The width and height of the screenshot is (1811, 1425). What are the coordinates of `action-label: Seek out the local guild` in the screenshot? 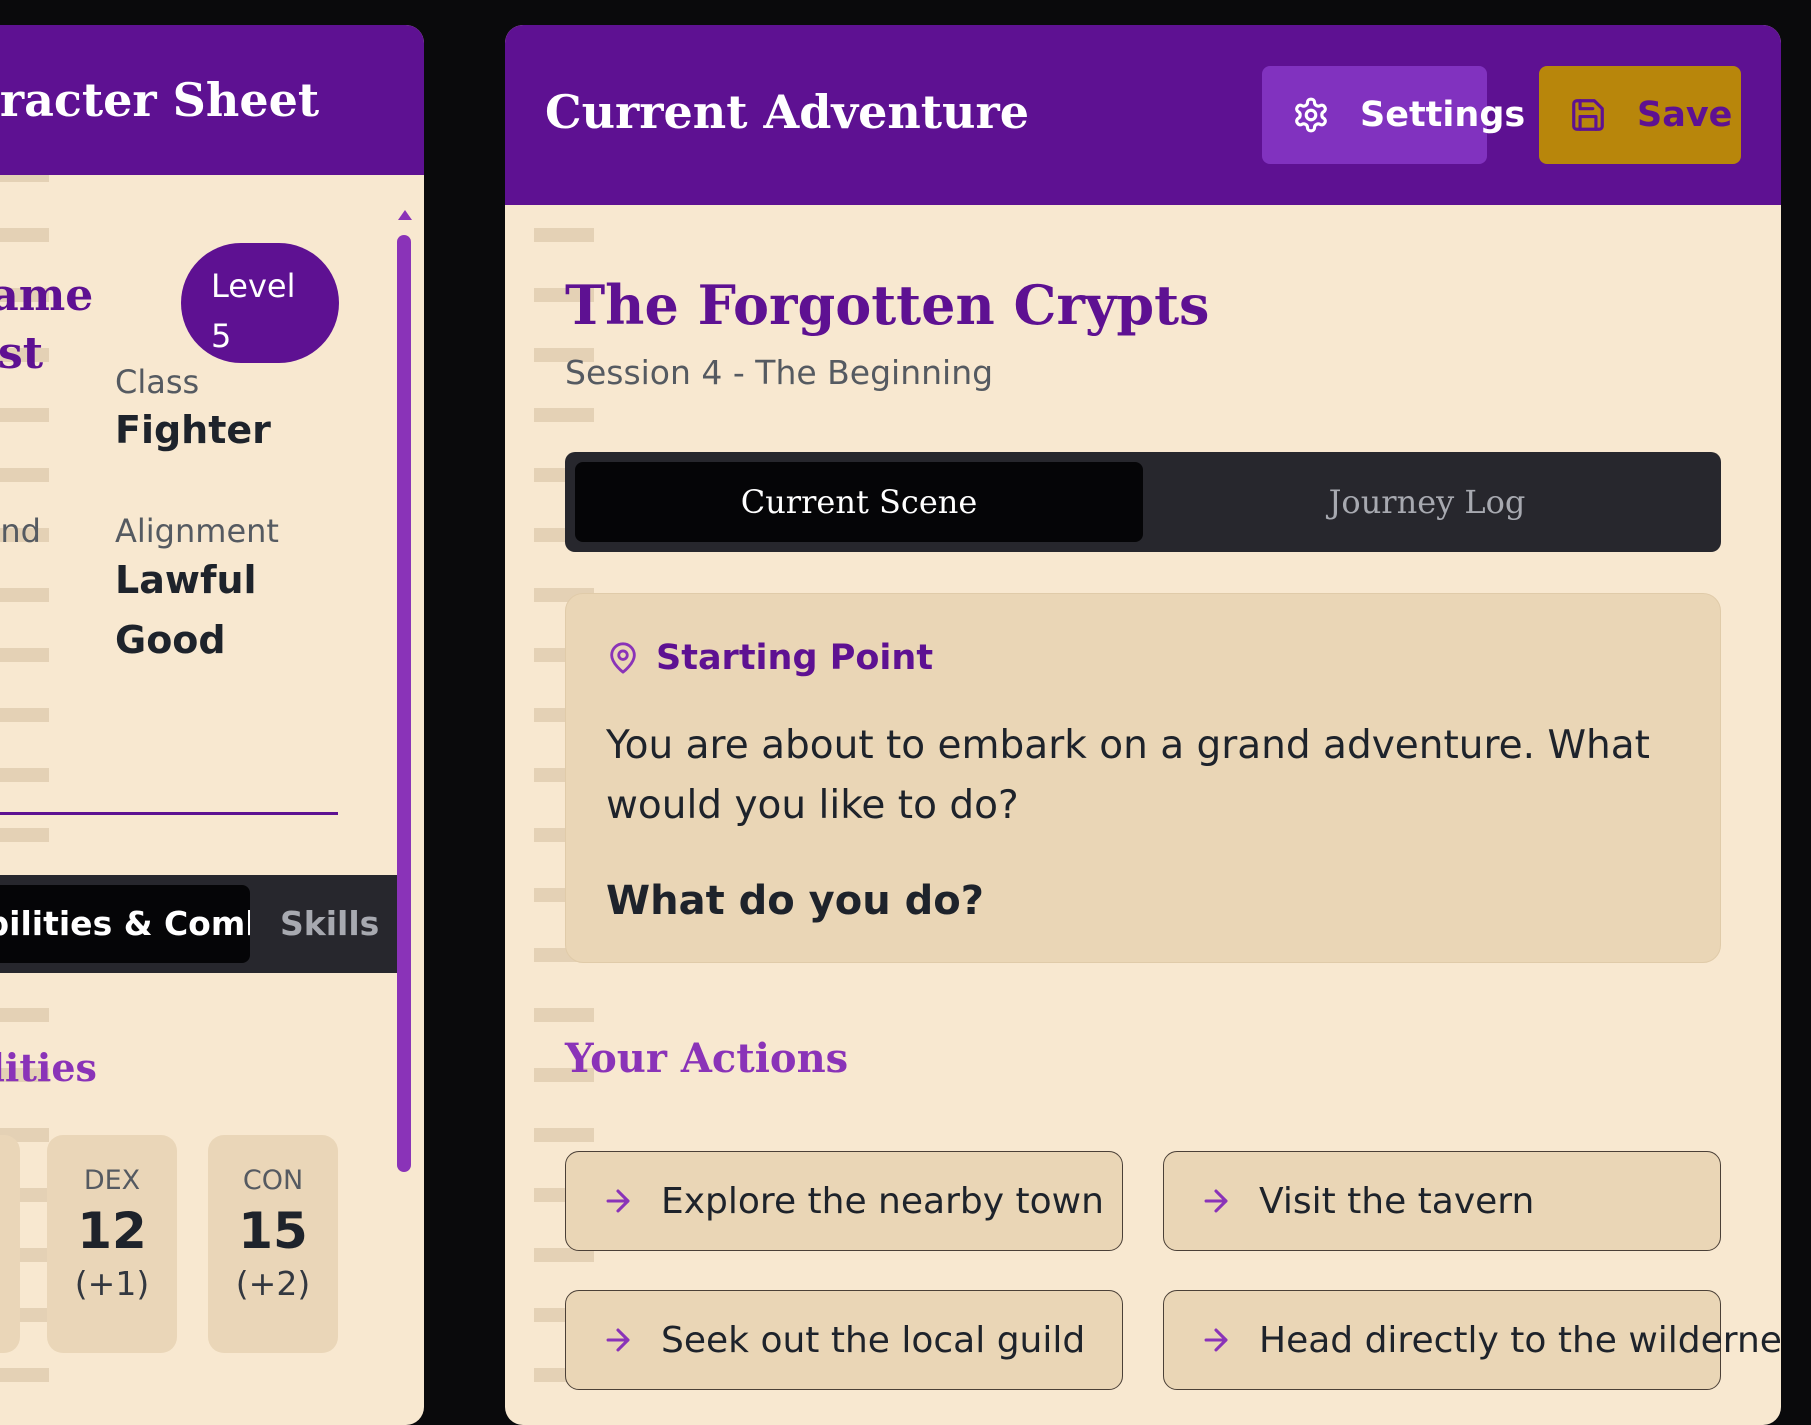 It's located at (873, 1340).